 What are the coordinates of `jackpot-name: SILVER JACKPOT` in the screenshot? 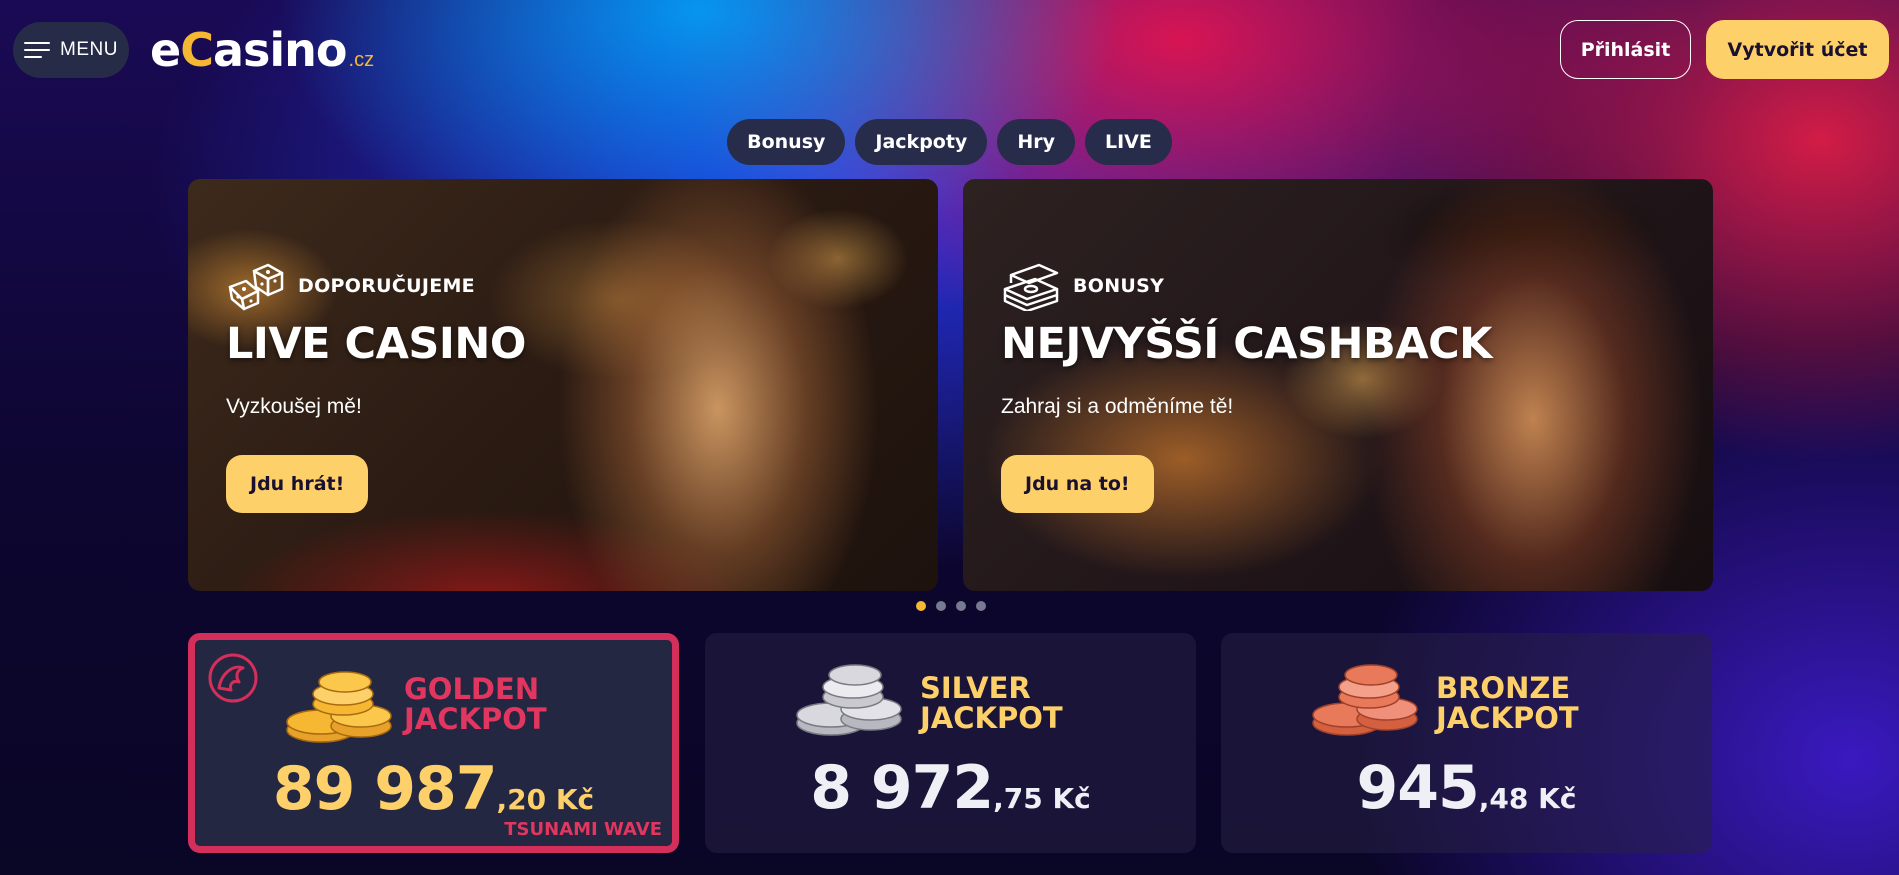 It's located at (991, 703).